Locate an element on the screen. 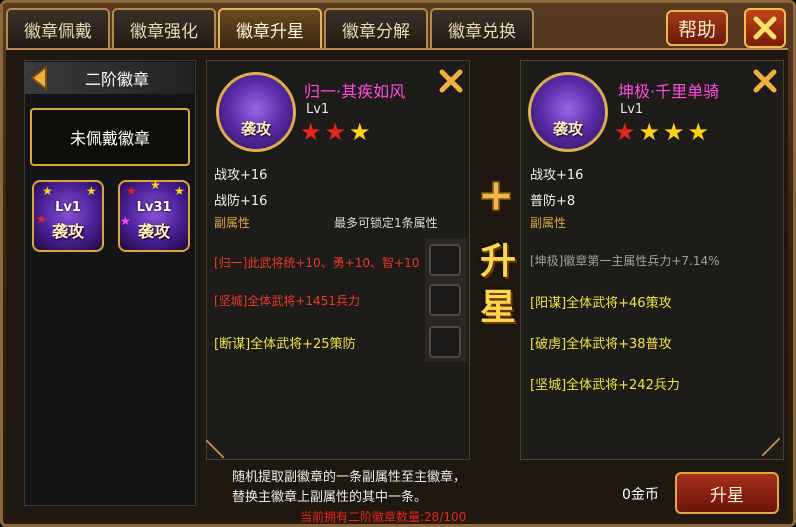  tab-bar: 徽章佩戴 徽章强化 徽章升星 徽章分解 徽章兑换 is located at coordinates (270, 28).